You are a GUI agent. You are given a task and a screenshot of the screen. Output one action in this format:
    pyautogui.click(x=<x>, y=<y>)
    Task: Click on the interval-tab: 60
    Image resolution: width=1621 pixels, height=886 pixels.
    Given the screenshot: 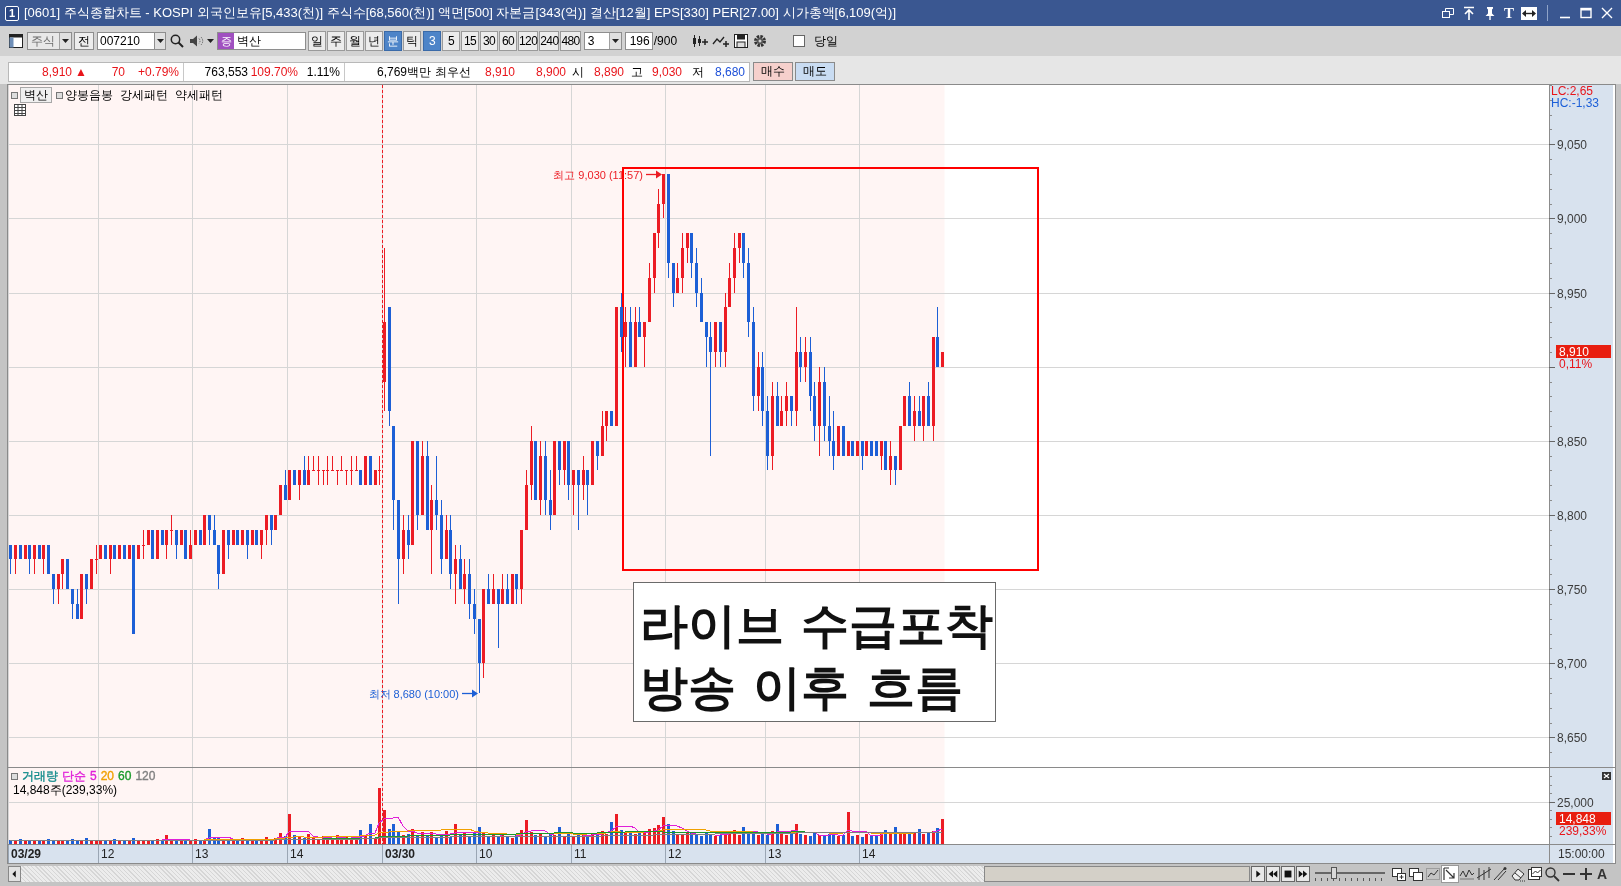 What is the action you would take?
    pyautogui.click(x=508, y=41)
    